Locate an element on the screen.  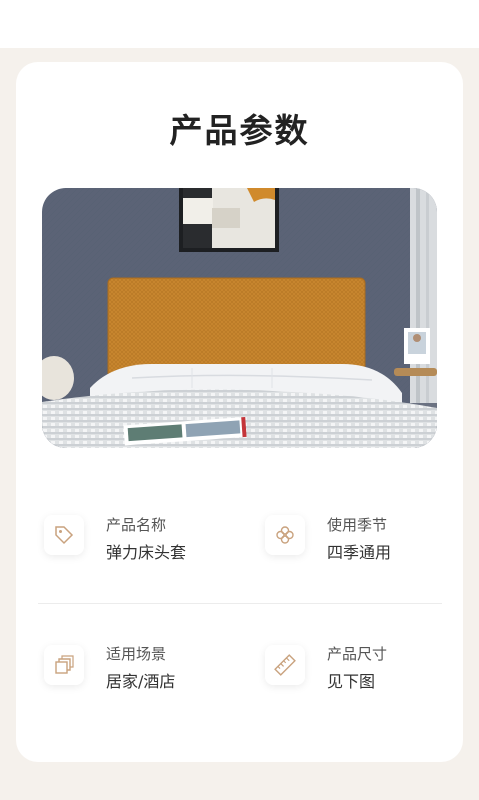
spec-label-scene: 适用场景 is located at coordinates (136, 654).